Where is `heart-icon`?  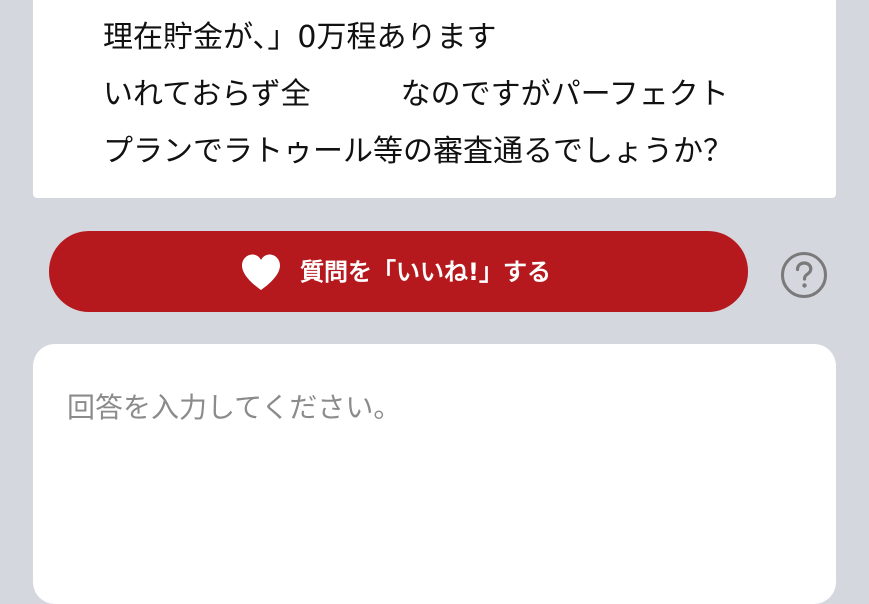
heart-icon is located at coordinates (261, 272).